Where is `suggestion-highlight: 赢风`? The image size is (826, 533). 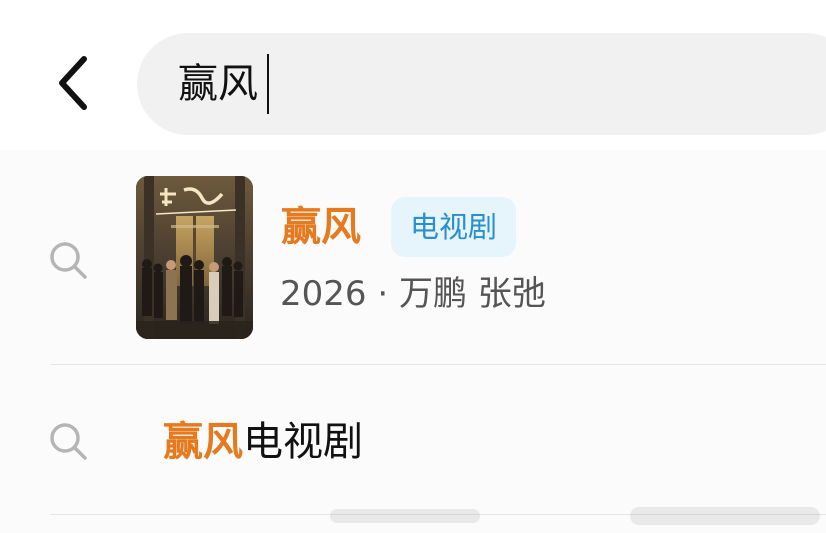 suggestion-highlight: 赢风 is located at coordinates (203, 442).